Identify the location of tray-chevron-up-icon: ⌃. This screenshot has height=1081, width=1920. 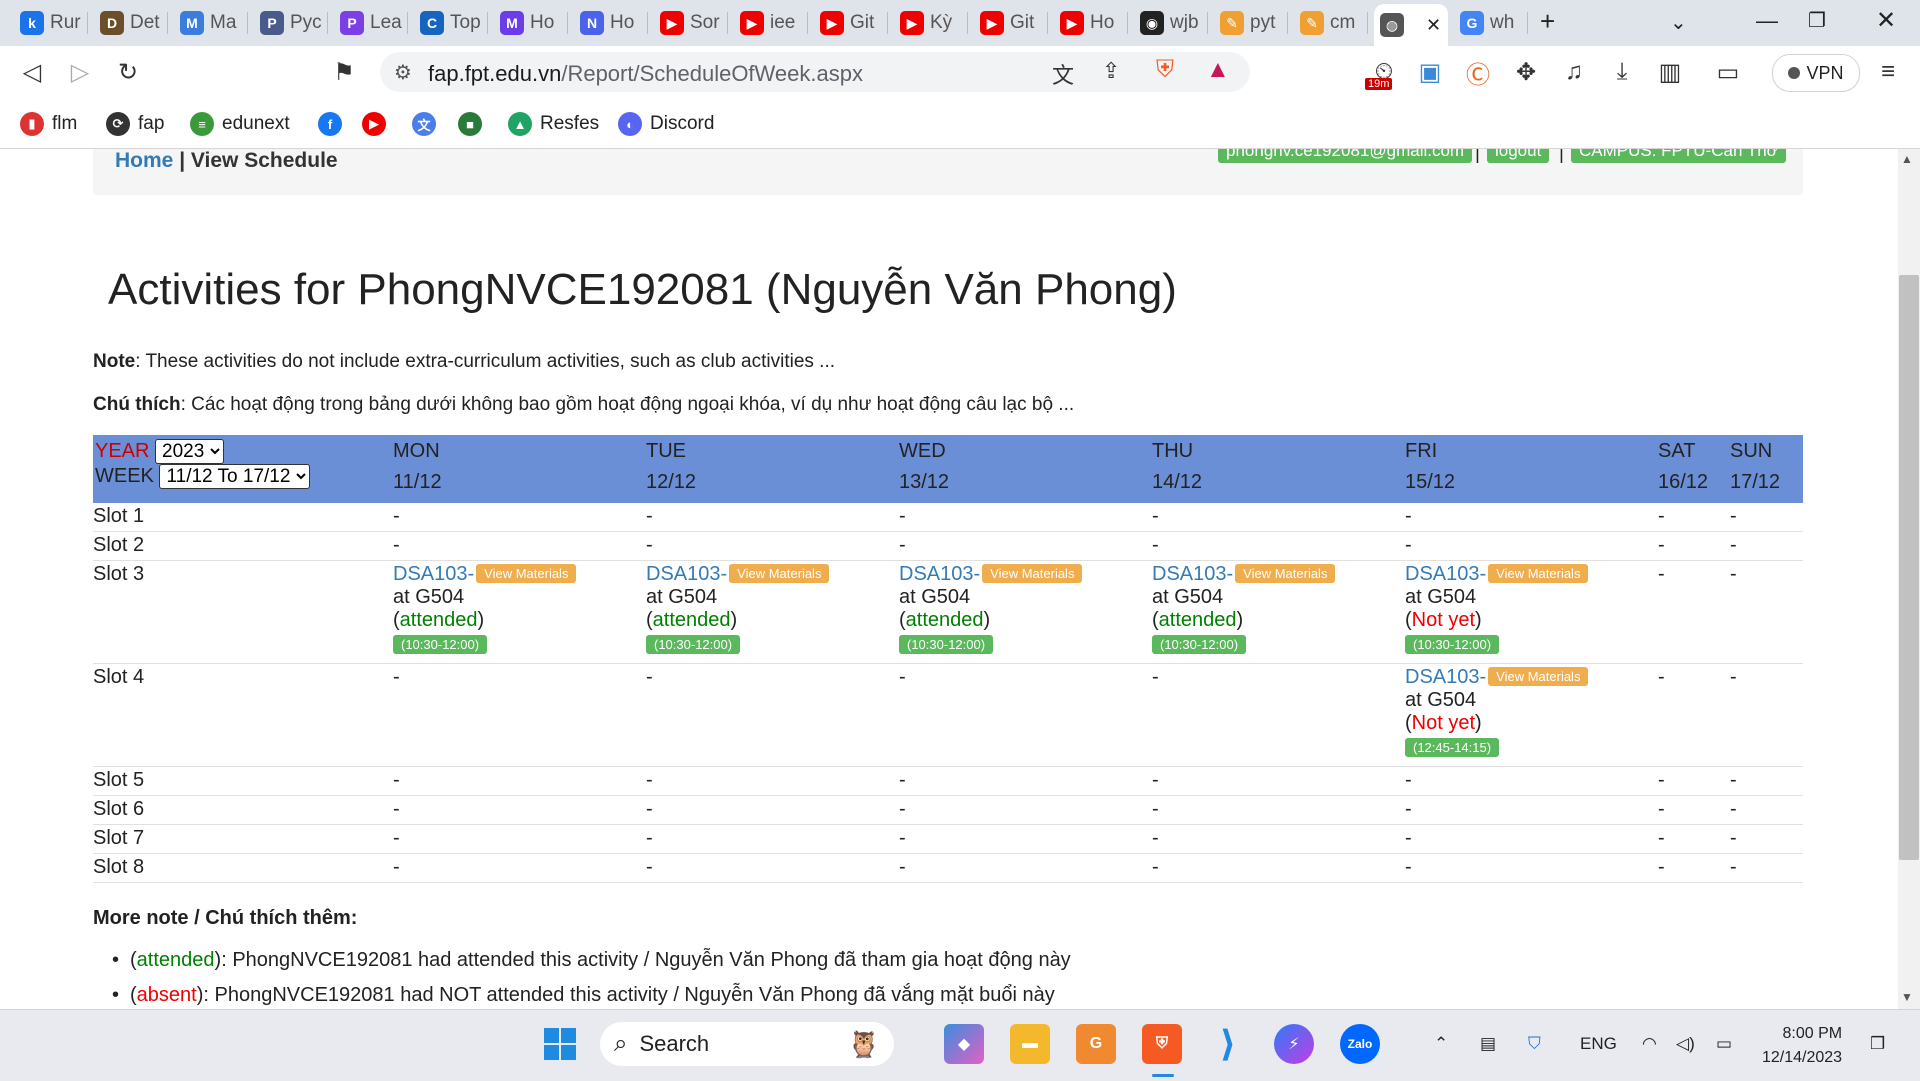
(1441, 1044).